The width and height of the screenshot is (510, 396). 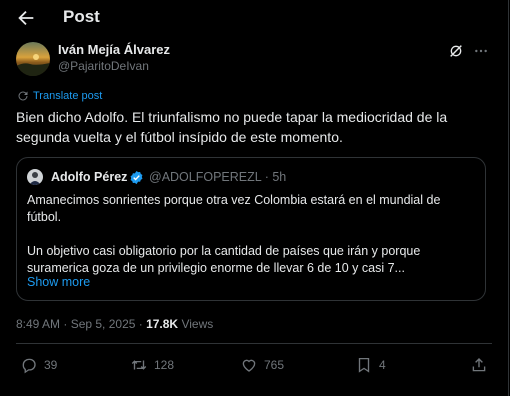 I want to click on show-more-link: Show more, so click(x=58, y=282).